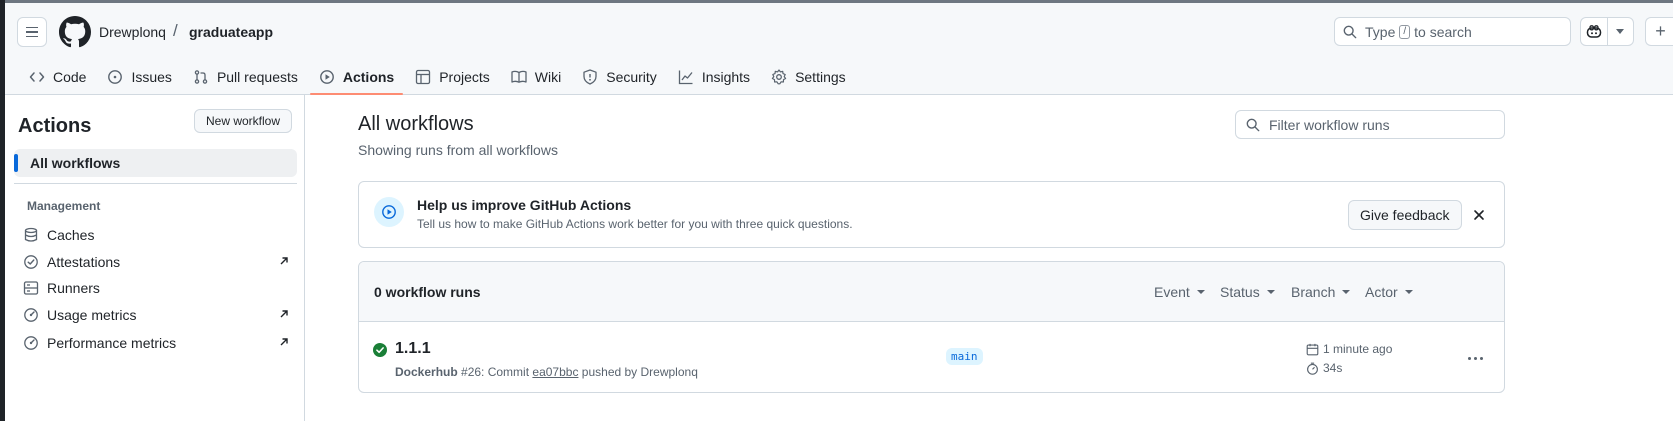 Image resolution: width=1673 pixels, height=421 pixels. I want to click on issue-opened-icon, so click(115, 76).